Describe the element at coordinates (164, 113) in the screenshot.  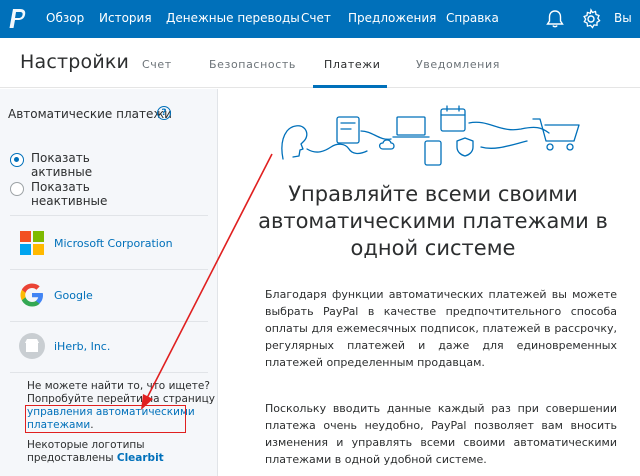
I see `help-icon: ?` at that location.